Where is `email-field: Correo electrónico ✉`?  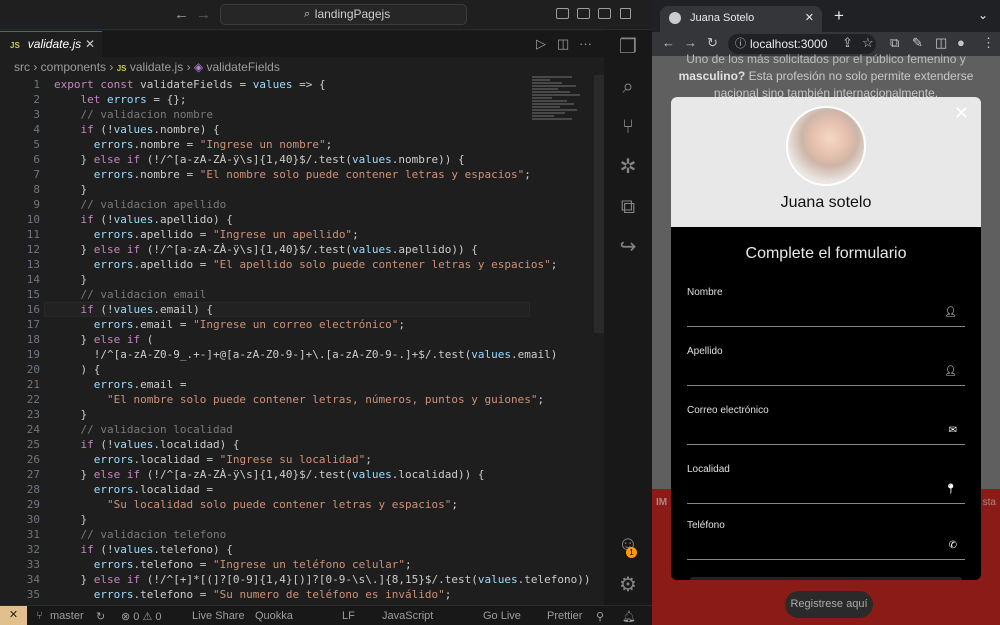 email-field: Correo electrónico ✉ is located at coordinates (826, 425).